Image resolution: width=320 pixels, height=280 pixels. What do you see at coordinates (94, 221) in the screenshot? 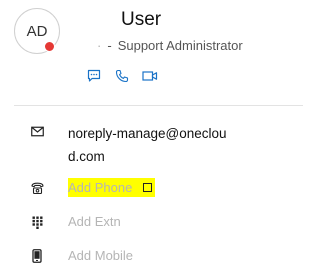
I see `add-extn-field: Add Extn` at bounding box center [94, 221].